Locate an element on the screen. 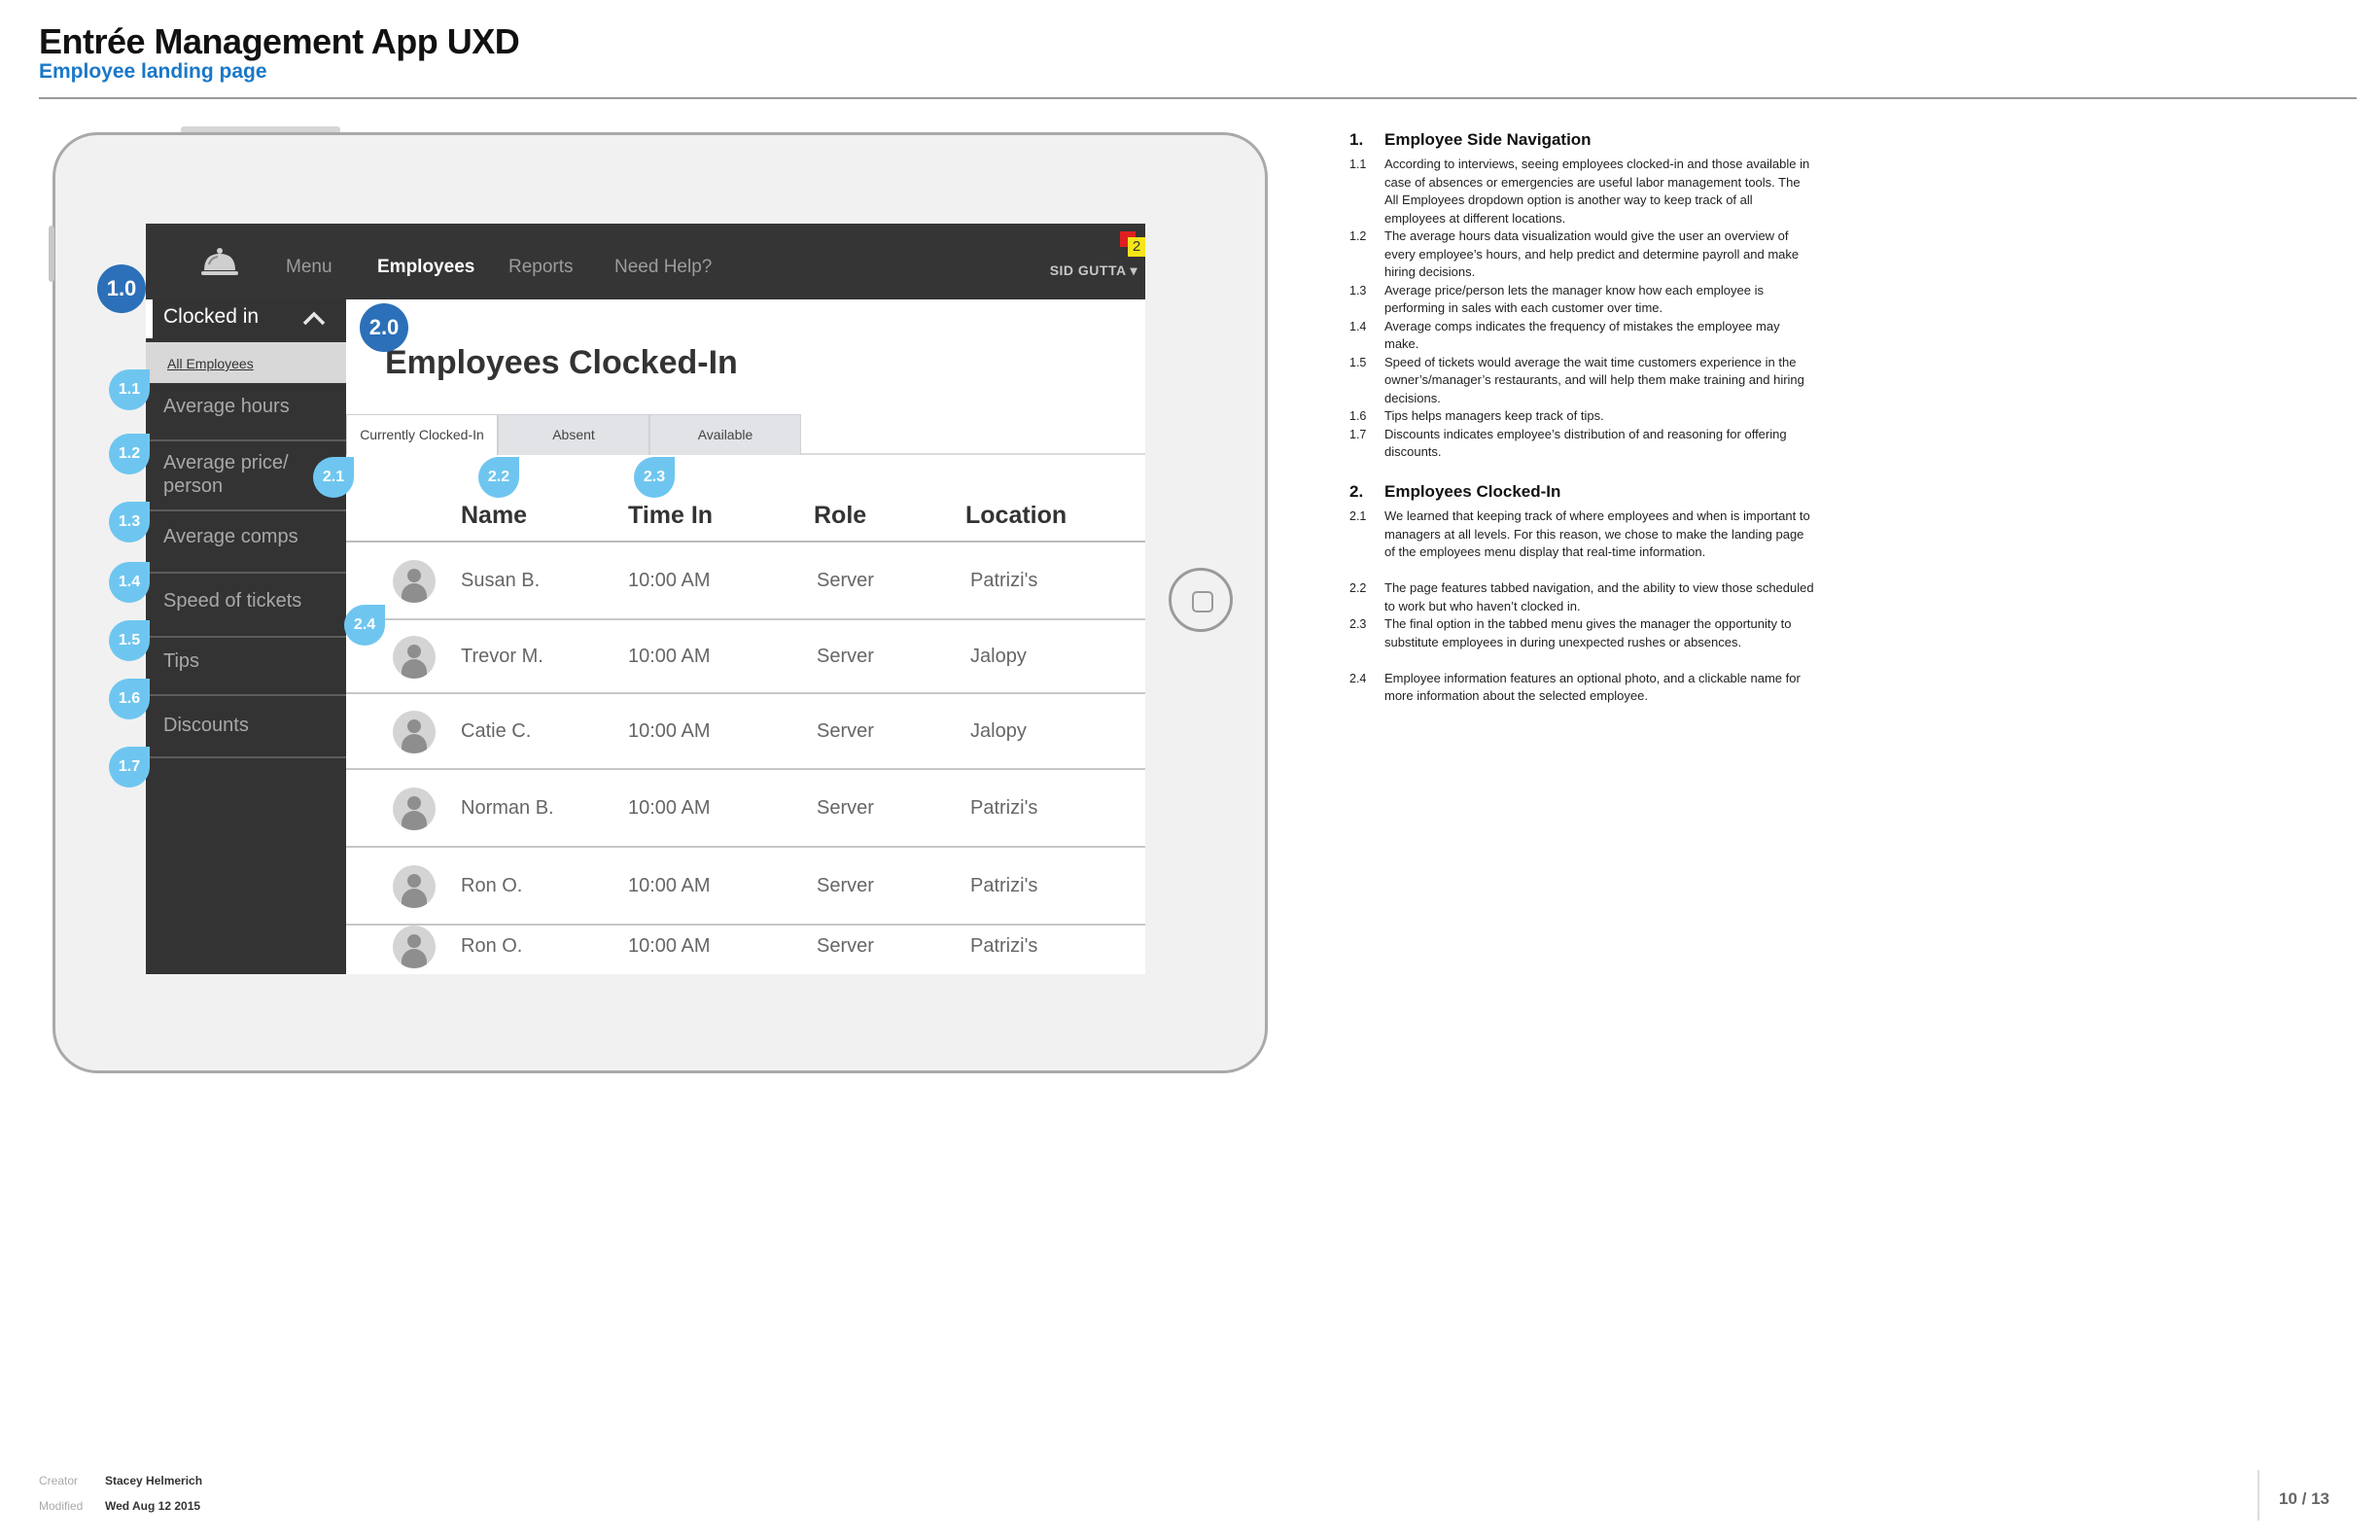  modified-label: Modified is located at coordinates (61, 1506).